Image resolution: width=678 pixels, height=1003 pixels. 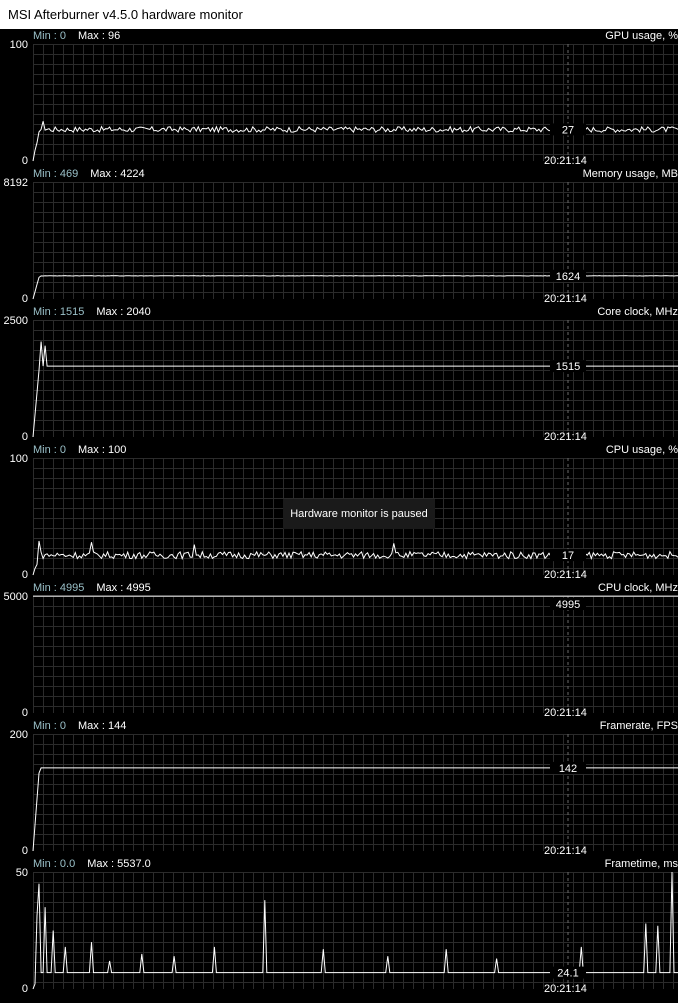 What do you see at coordinates (123, 312) in the screenshot?
I see `max-value: Max : 2040` at bounding box center [123, 312].